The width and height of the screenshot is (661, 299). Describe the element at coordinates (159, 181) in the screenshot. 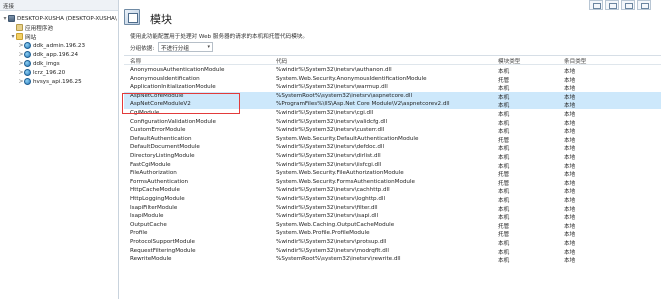

I see `cell-name: FormsAuthentication` at that location.